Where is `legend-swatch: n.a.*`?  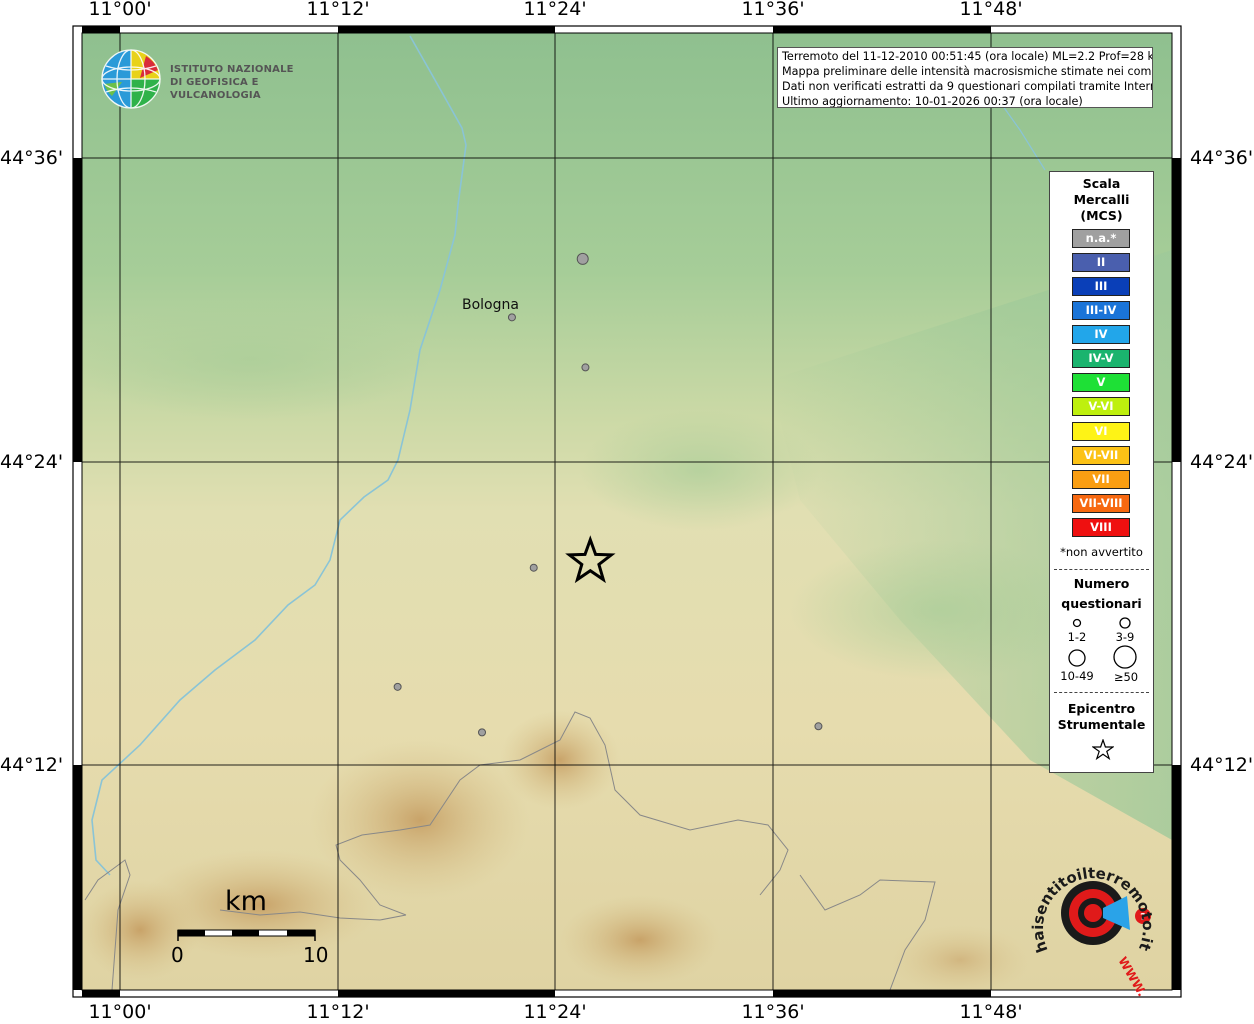 legend-swatch: n.a.* is located at coordinates (1101, 238).